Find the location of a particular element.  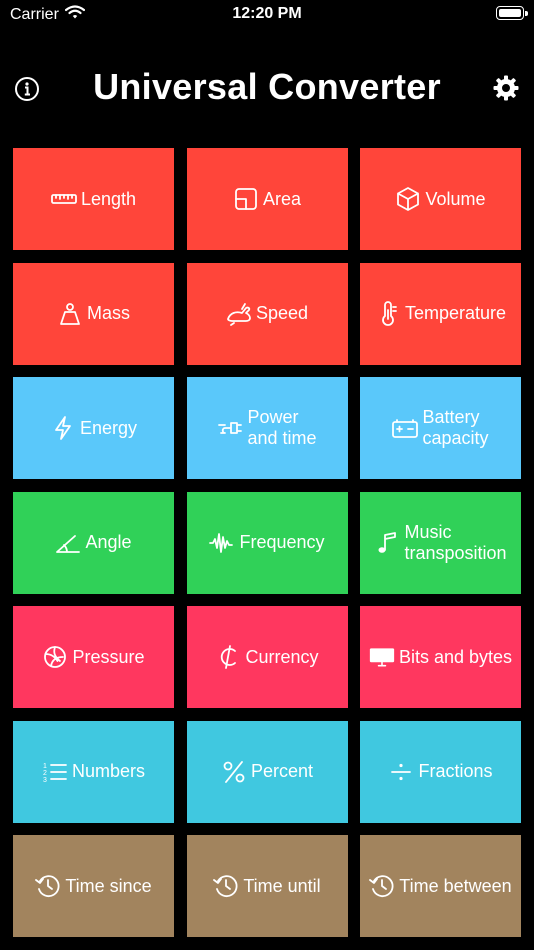

tile-time-since: Time since is located at coordinates (93, 886).